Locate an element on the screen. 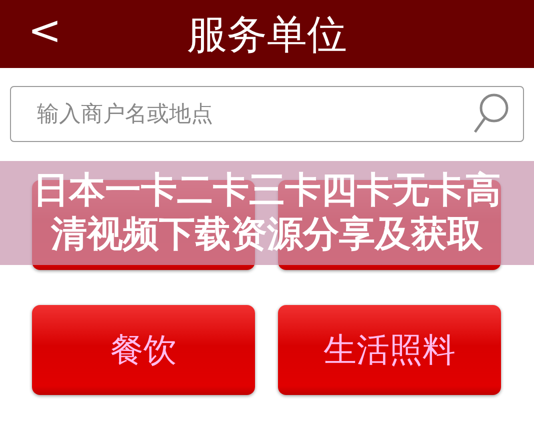 This screenshot has height=426, width=534. banner-text: 日本一卡二卡三卡四卡无卡高 is located at coordinates (267, 191).